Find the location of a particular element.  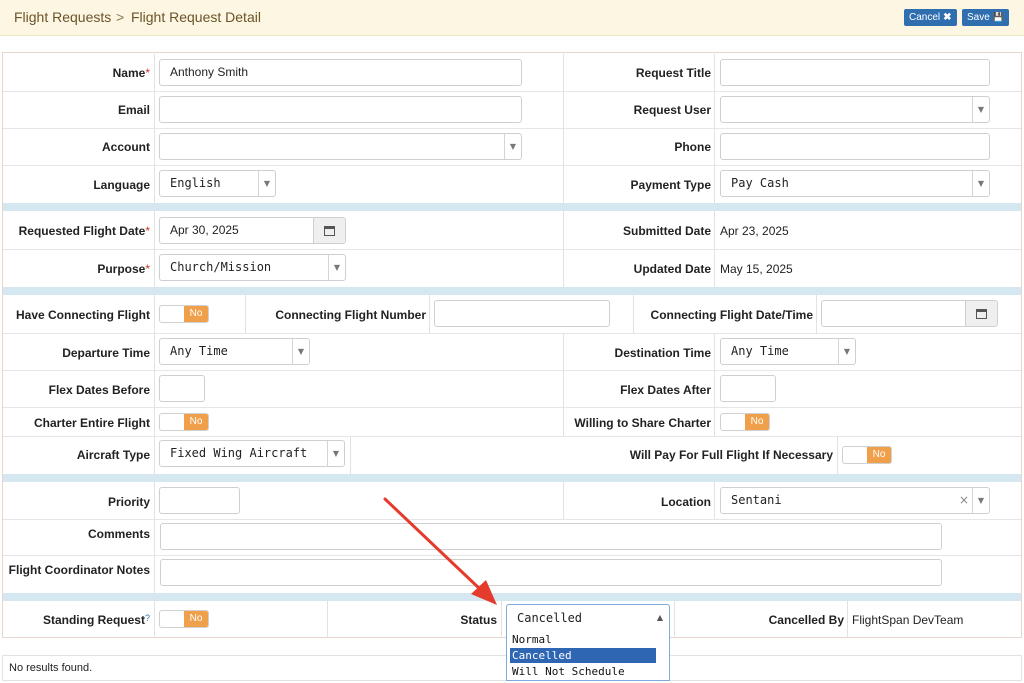

charter-entire-flight-toggle: No is located at coordinates (184, 422).